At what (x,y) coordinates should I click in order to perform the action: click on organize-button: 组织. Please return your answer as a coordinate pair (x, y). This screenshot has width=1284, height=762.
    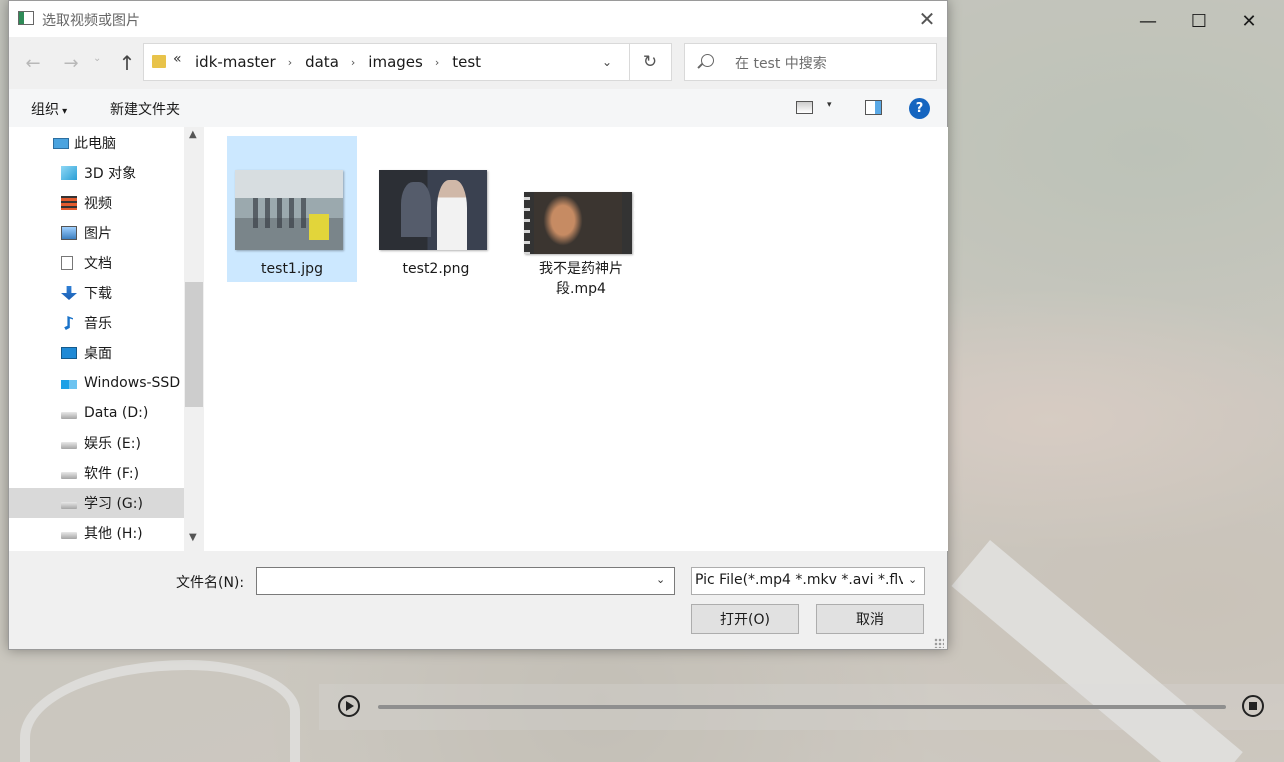
    Looking at the image, I should click on (49, 109).